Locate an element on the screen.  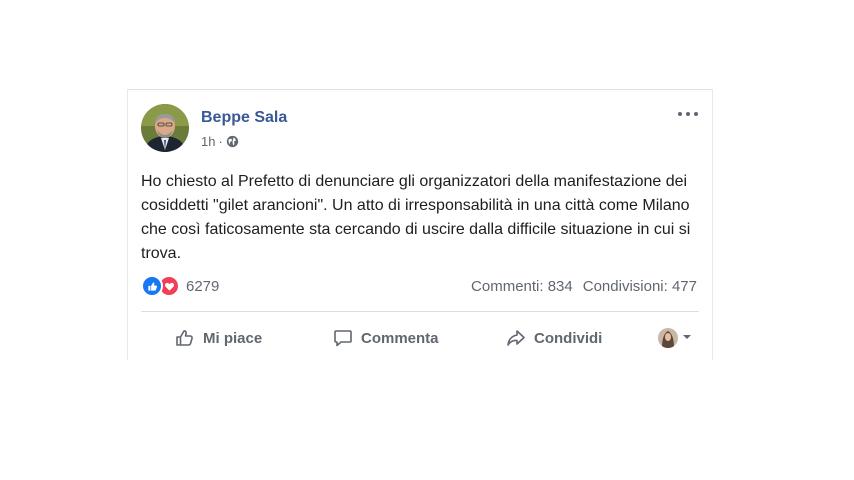
share-arrow-icon is located at coordinates (516, 338).